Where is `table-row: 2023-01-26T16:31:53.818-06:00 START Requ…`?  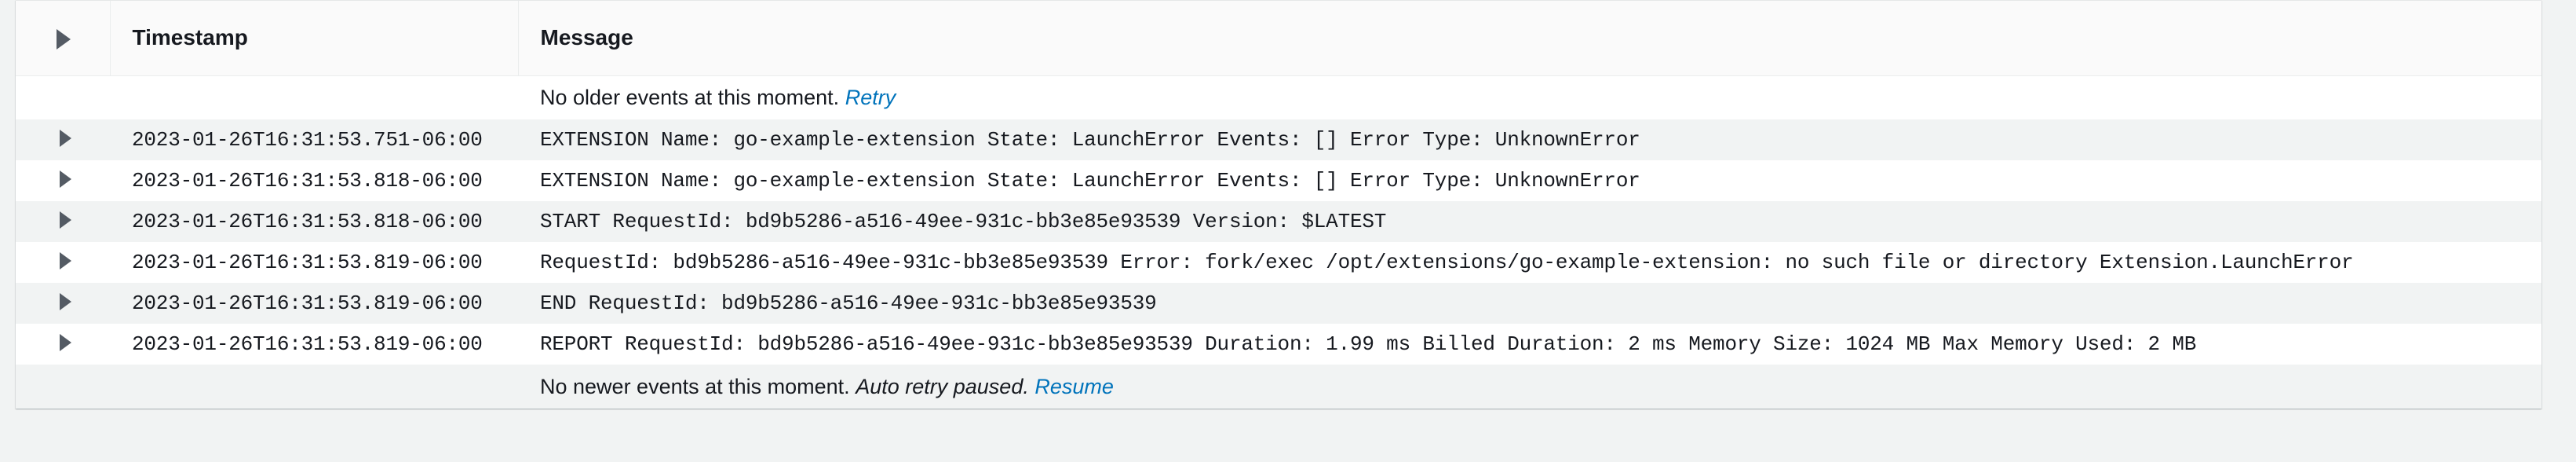
table-row: 2023-01-26T16:31:53.818-06:00 START Requ… is located at coordinates (1278, 221).